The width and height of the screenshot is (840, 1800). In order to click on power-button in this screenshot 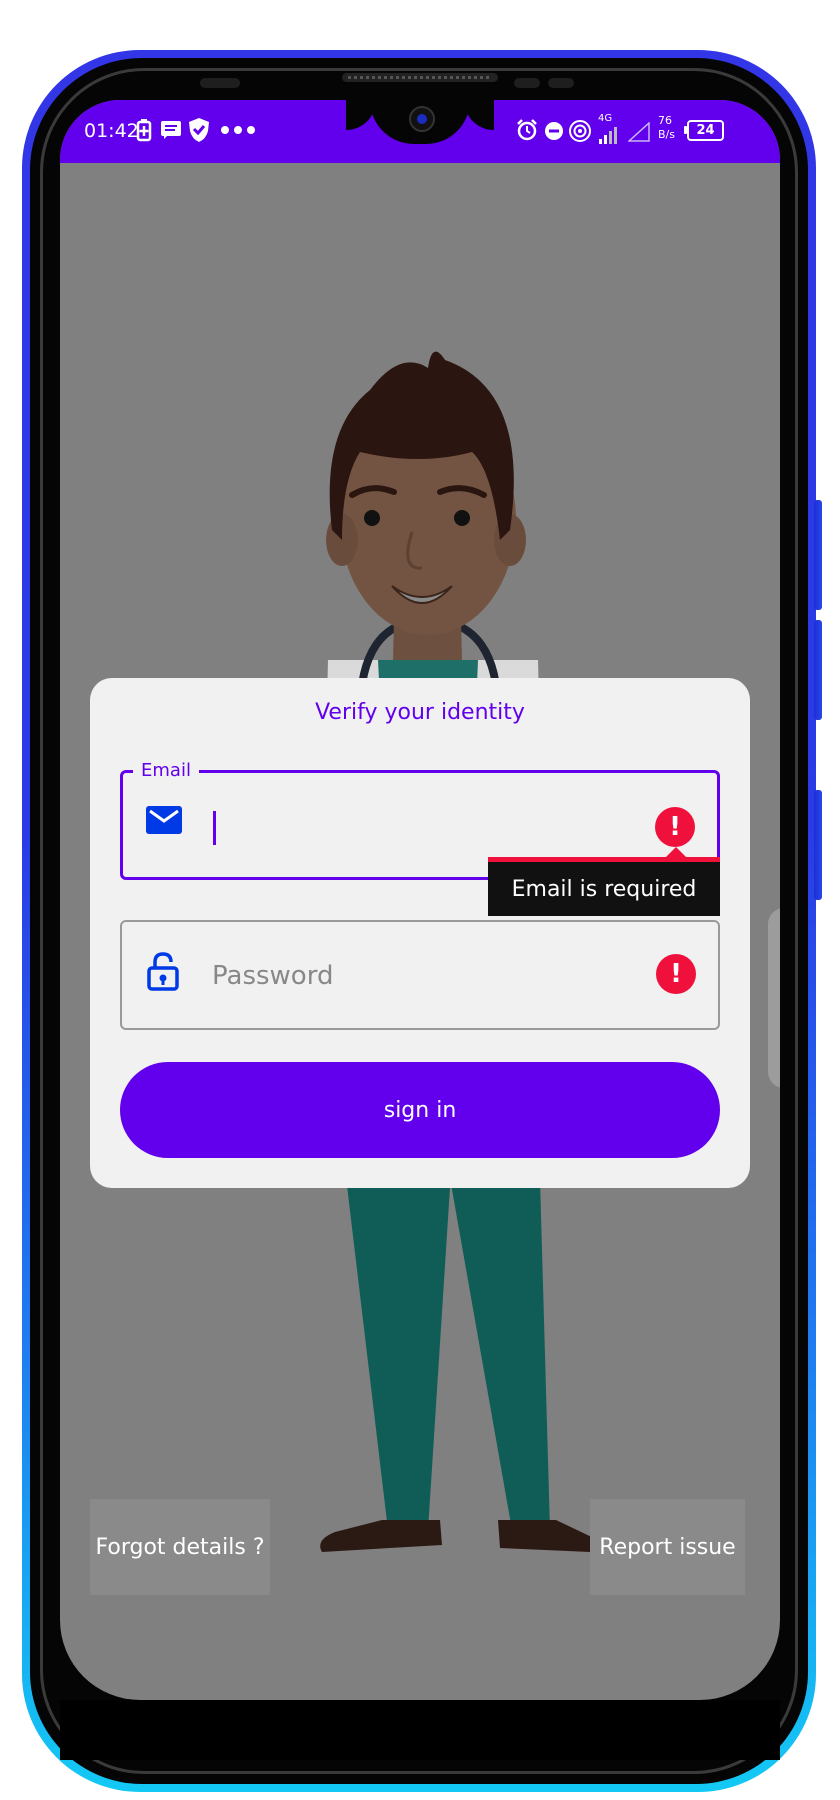, I will do `click(818, 845)`.